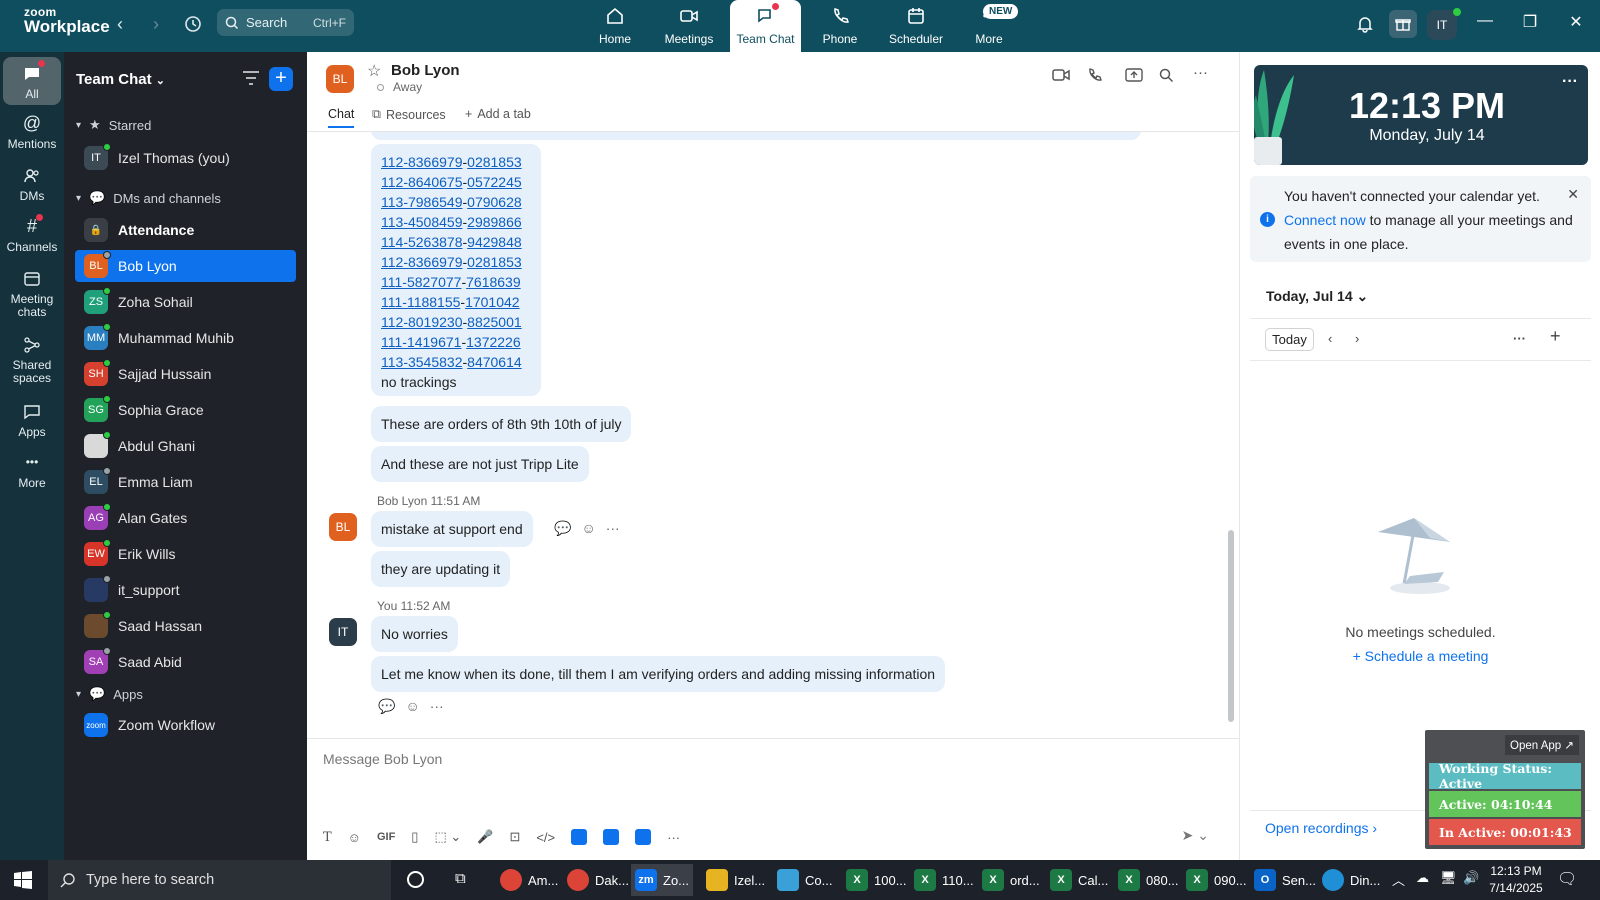 The image size is (1600, 900). Describe the element at coordinates (285, 22) in the screenshot. I see `search-input: Search Ctrl+F` at that location.